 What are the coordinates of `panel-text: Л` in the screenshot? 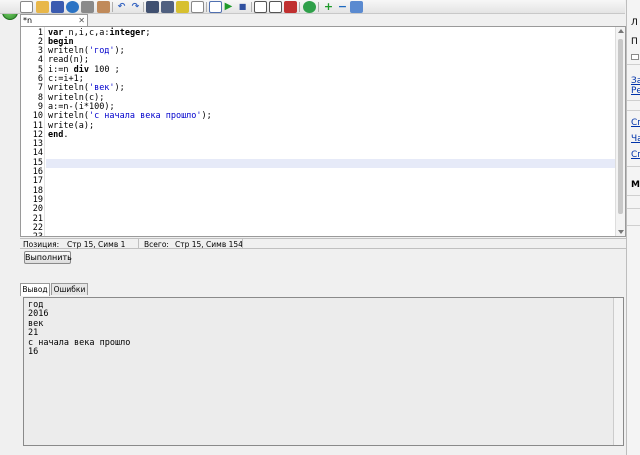 It's located at (634, 23).